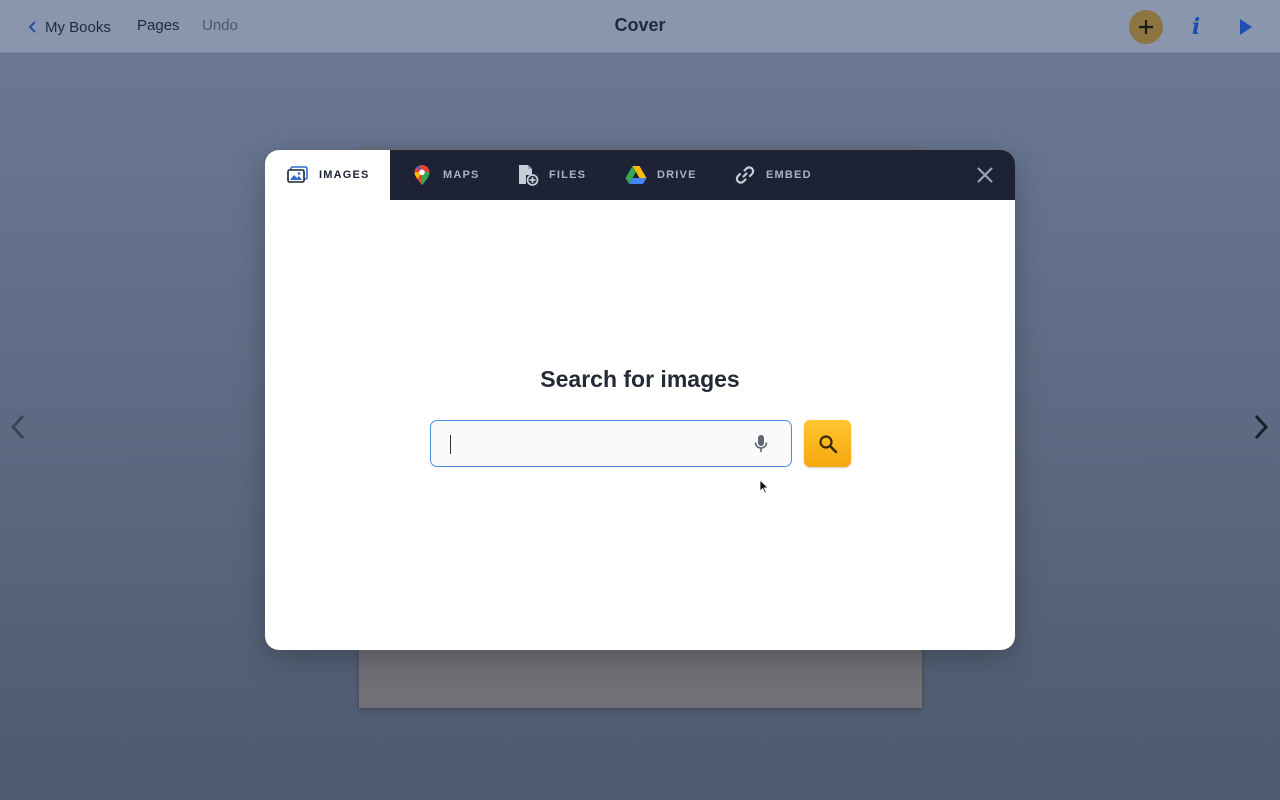 Image resolution: width=1280 pixels, height=800 pixels. I want to click on back-to-my-books-link: My Books, so click(69, 27).